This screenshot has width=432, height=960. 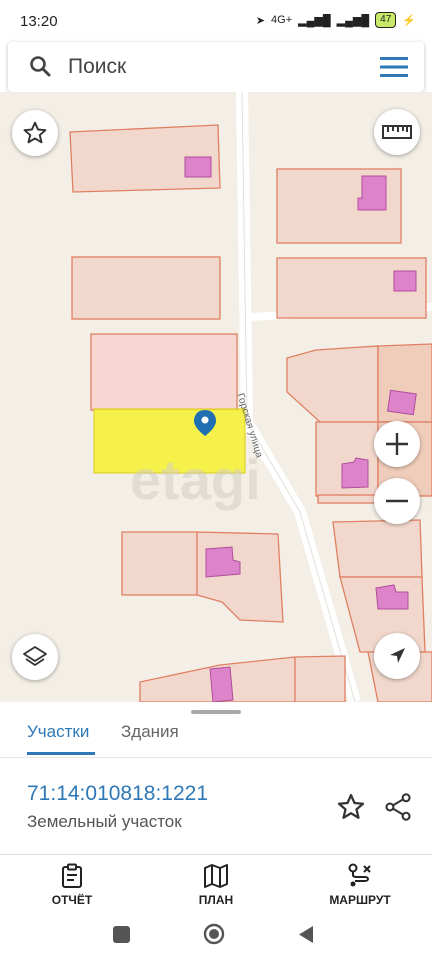 I want to click on search-bar, so click(x=216, y=67).